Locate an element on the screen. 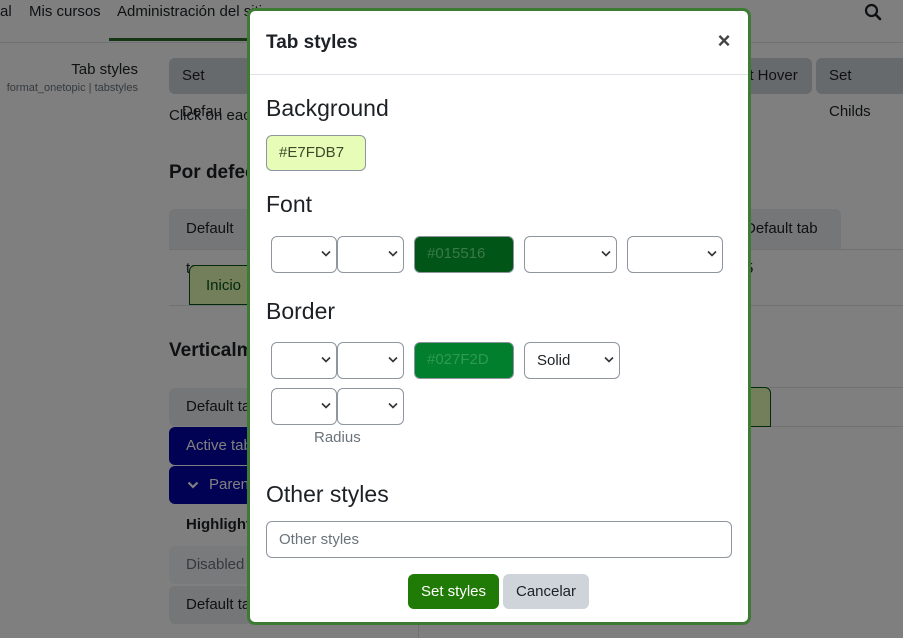 The height and width of the screenshot is (638, 903). other-styles-heading: Other styles is located at coordinates (327, 494).